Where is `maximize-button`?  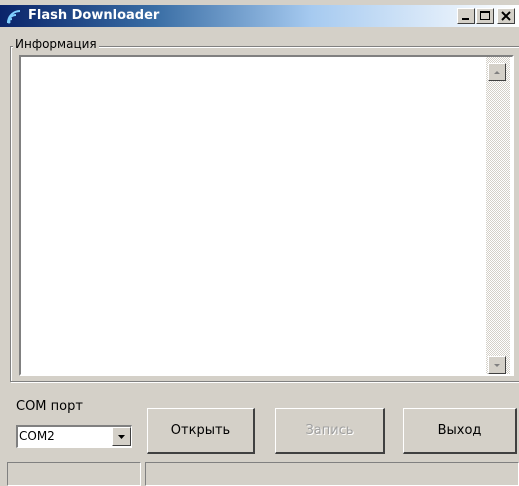 maximize-button is located at coordinates (485, 16).